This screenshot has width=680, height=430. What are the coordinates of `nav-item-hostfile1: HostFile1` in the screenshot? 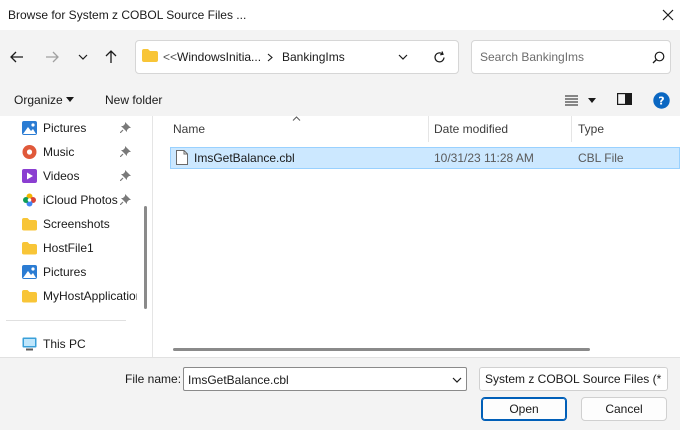 It's located at (70, 248).